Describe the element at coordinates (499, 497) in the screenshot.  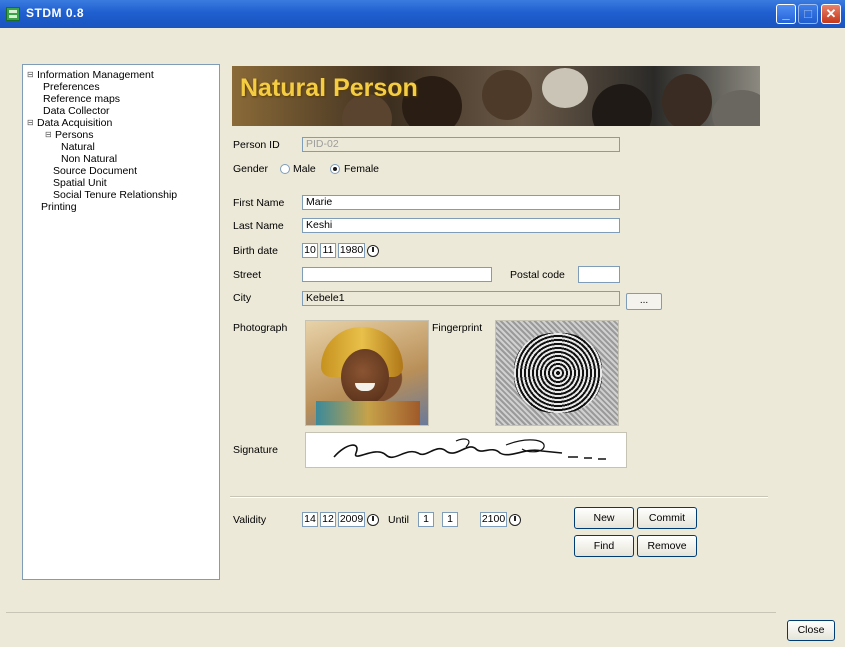
I see `form-separator` at that location.